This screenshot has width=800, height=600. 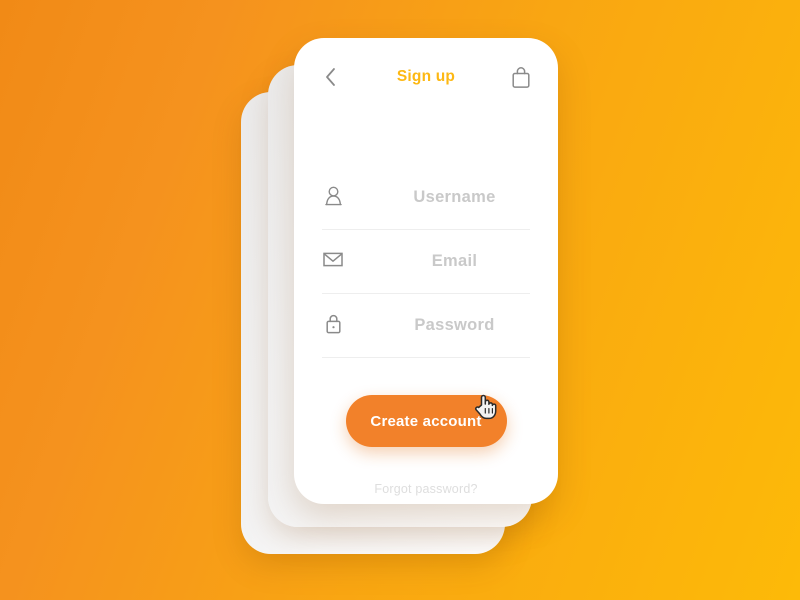 I want to click on field-row-email, so click(x=440, y=262).